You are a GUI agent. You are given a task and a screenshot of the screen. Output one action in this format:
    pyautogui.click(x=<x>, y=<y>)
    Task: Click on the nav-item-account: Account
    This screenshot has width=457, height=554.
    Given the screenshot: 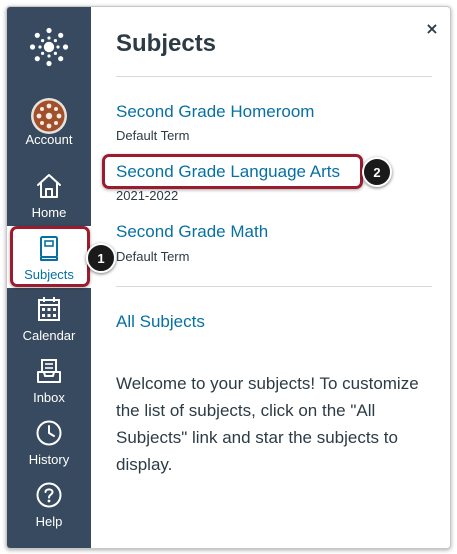 What is the action you would take?
    pyautogui.click(x=49, y=122)
    